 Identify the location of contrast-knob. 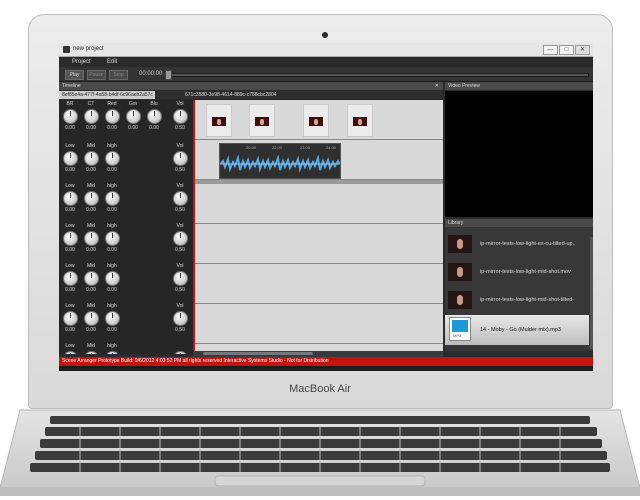
(91, 116).